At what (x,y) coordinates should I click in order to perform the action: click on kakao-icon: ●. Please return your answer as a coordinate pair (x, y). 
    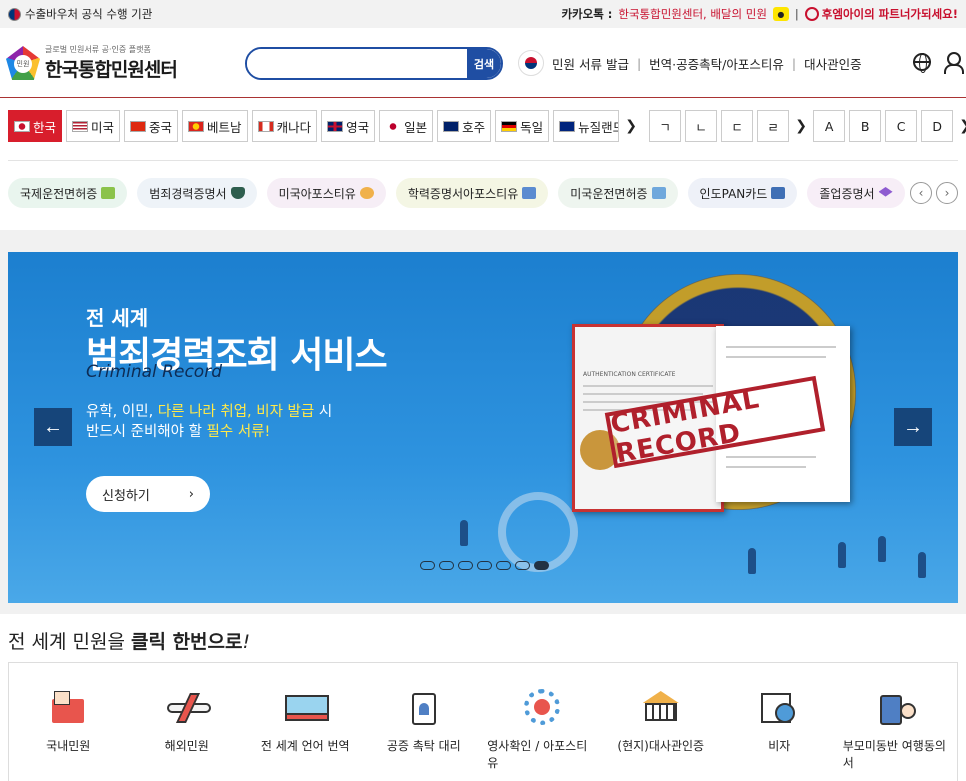
    Looking at the image, I should click on (780, 14).